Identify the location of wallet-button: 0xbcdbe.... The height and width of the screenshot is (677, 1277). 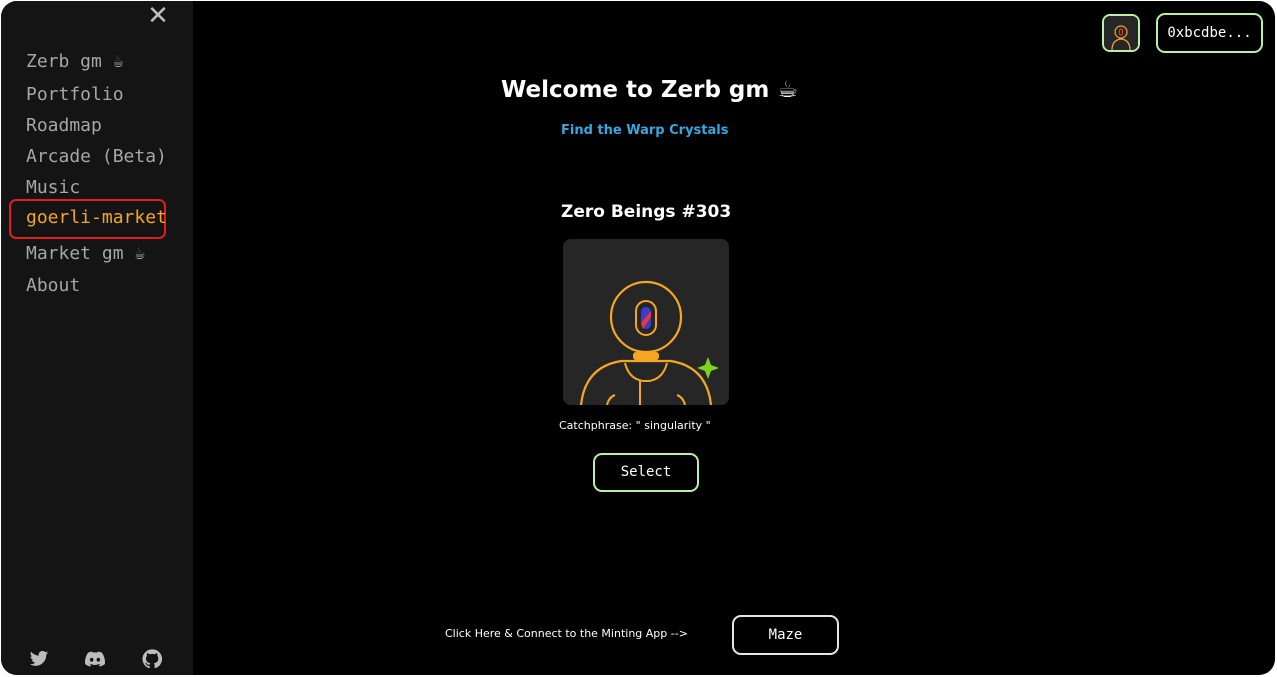
(1209, 33).